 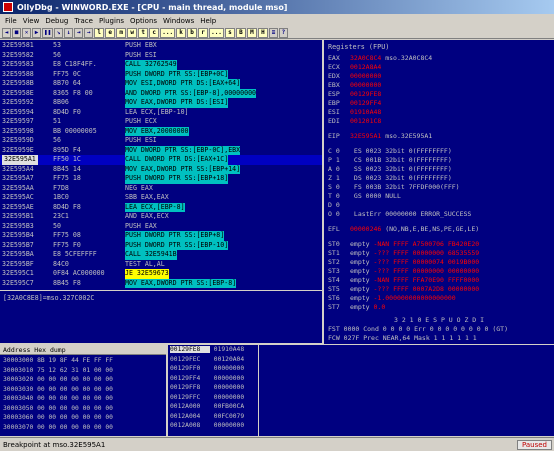 I want to click on disasm-row: 32E59581 53 PUSH EBX, so click(x=161, y=46).